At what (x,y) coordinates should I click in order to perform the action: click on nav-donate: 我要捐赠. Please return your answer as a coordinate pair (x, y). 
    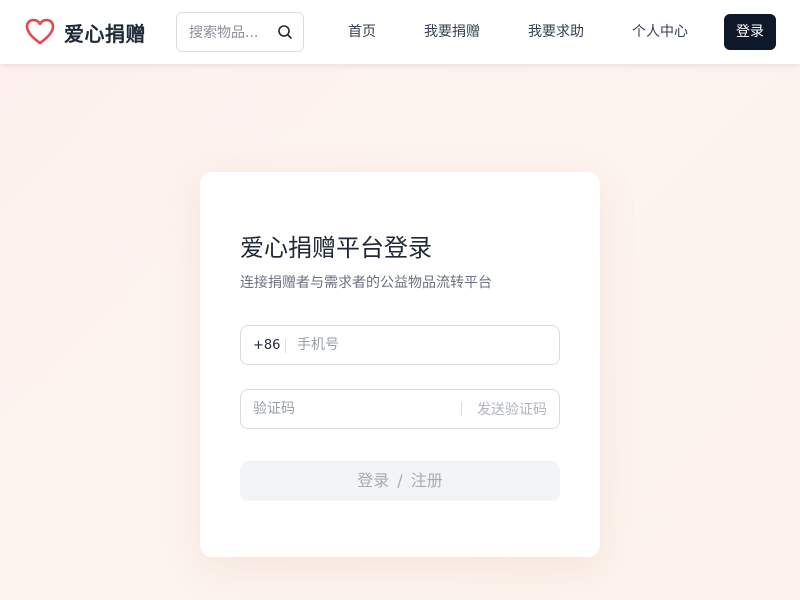
    Looking at the image, I should click on (452, 32).